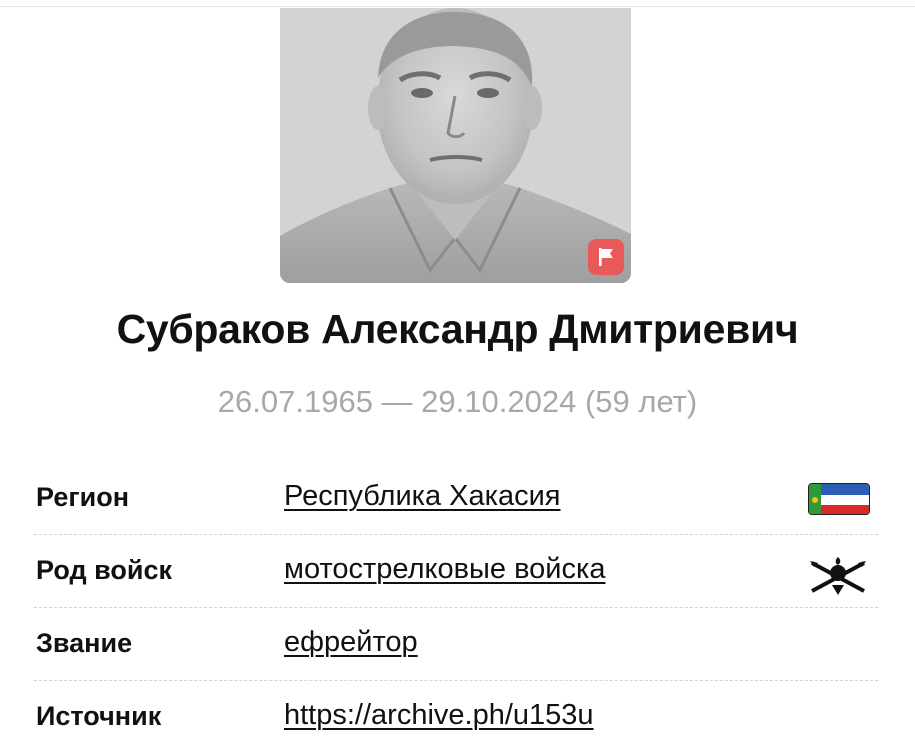  I want to click on portrait-image, so click(455, 145).